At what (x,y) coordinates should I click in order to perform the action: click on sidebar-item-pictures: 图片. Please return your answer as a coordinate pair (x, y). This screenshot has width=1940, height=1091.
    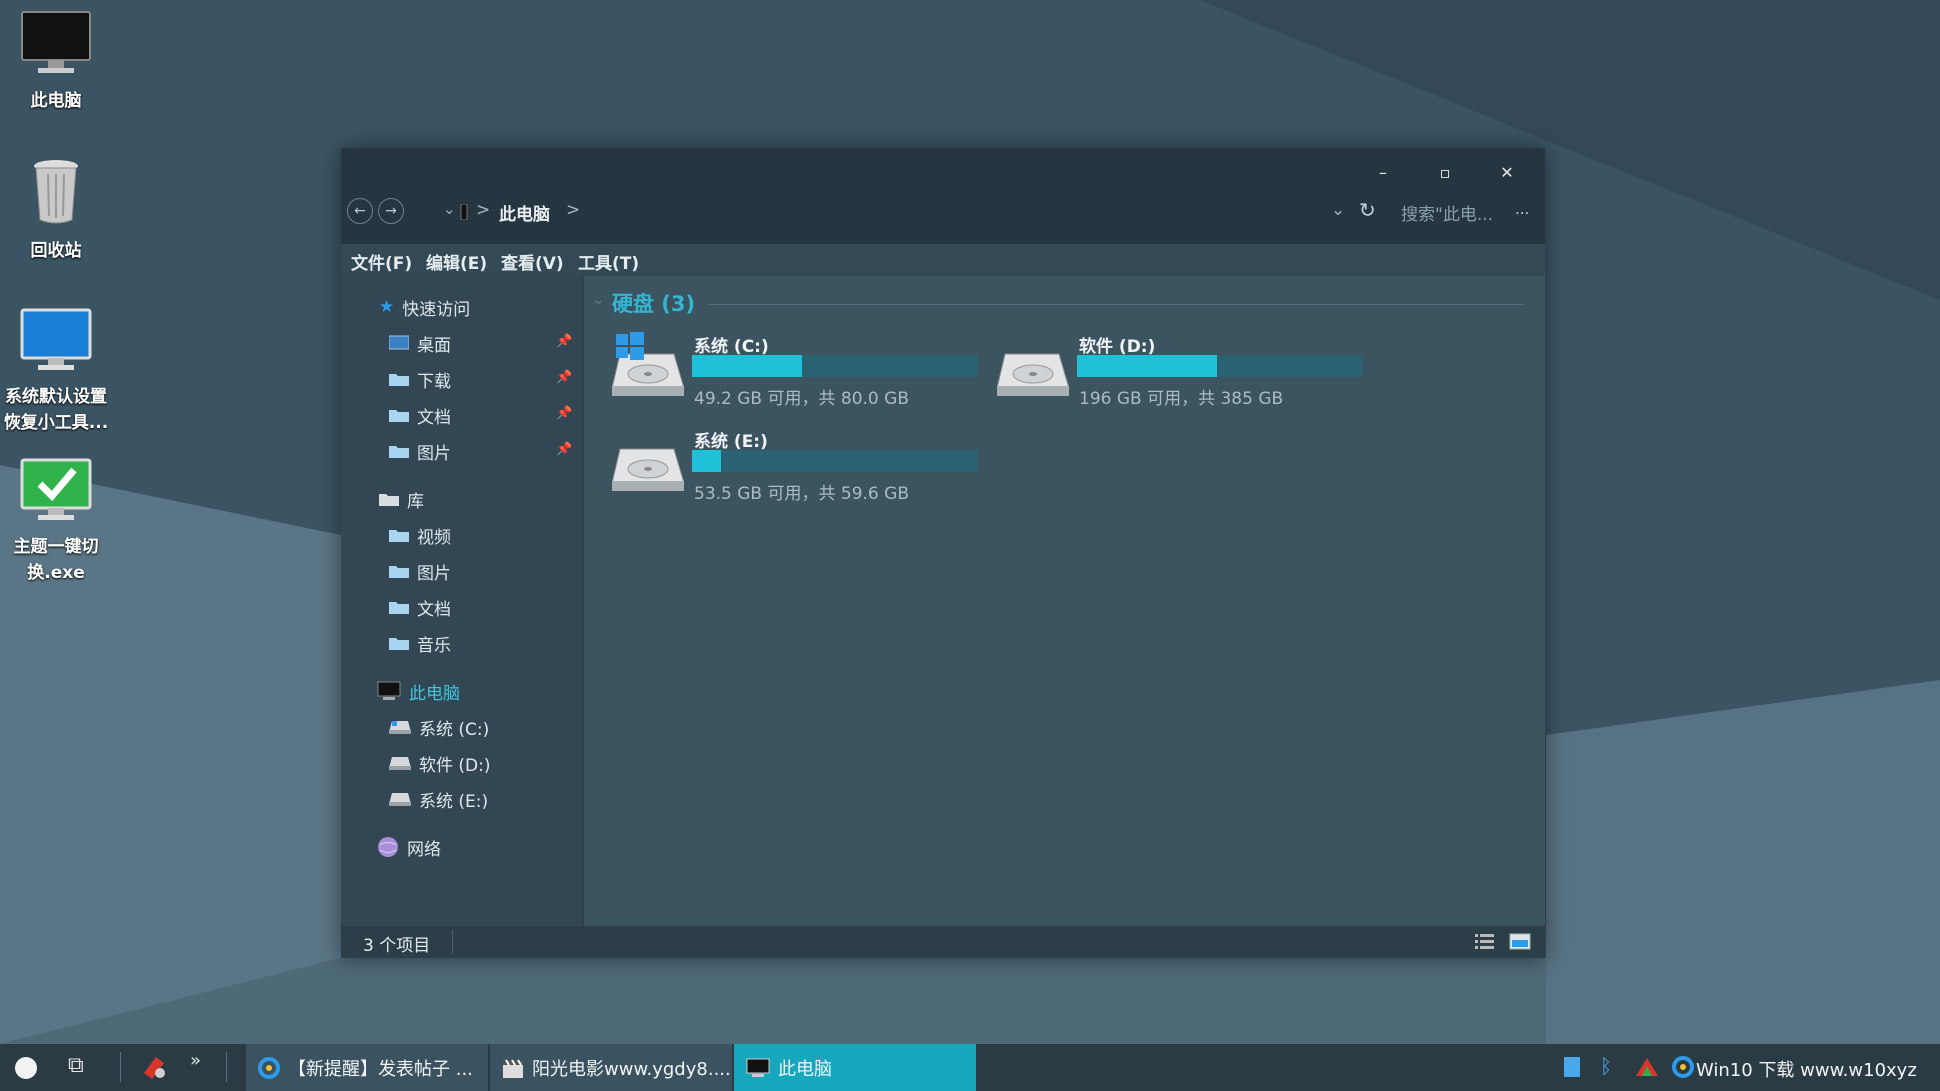
    Looking at the image, I should click on (420, 451).